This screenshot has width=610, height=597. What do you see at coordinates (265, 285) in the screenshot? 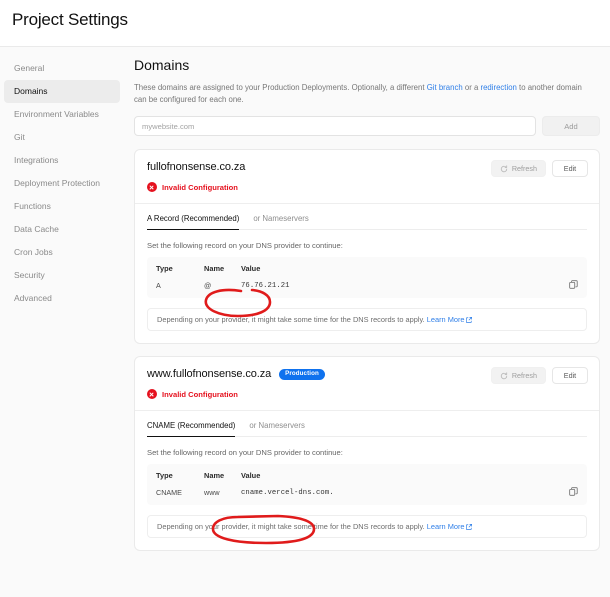
I see `cell-record-value: 76.76.21.21` at bounding box center [265, 285].